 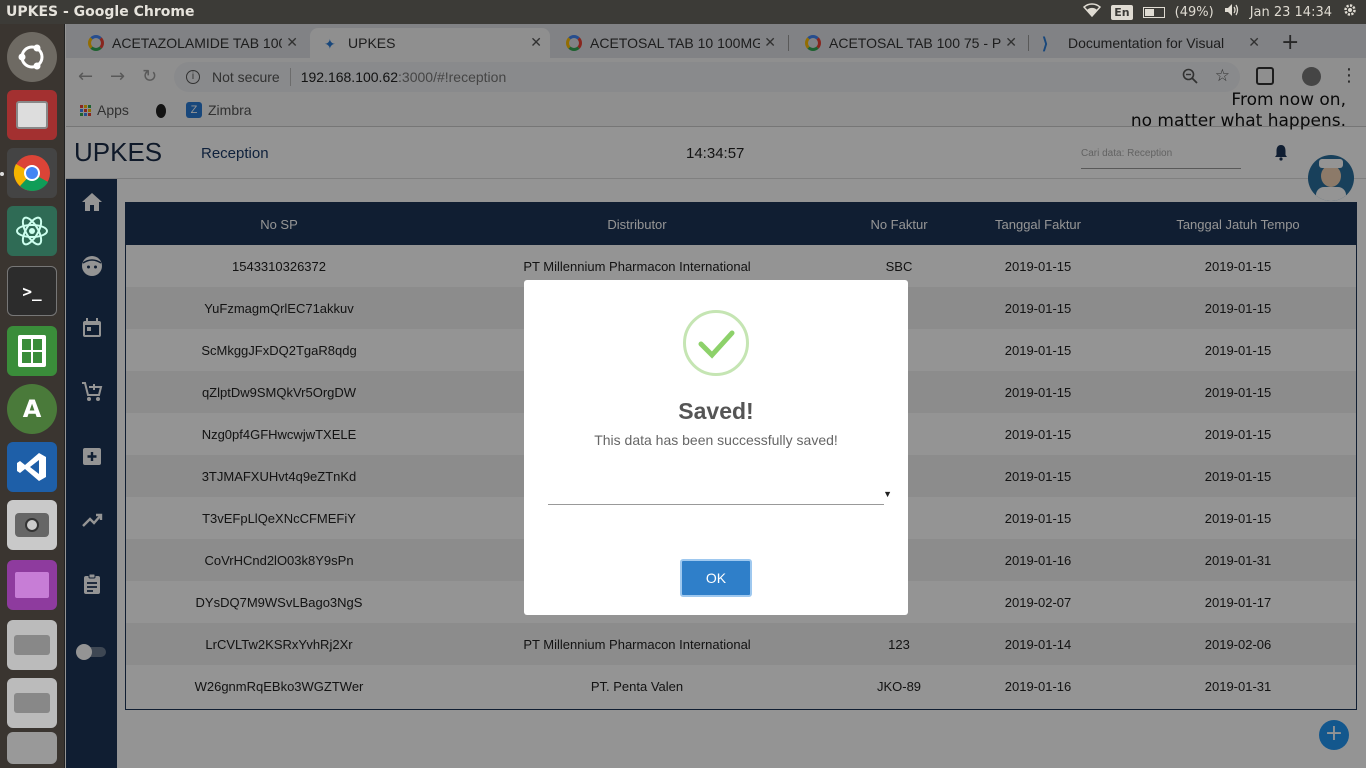 I want to click on calc-icon, so click(x=32, y=351).